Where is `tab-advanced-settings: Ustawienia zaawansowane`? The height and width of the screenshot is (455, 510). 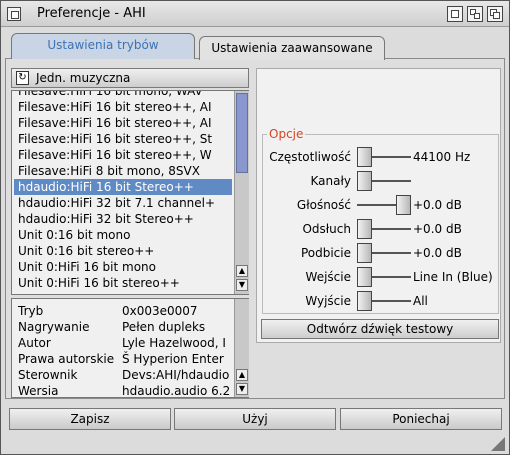 tab-advanced-settings: Ustawienia zaawansowane is located at coordinates (292, 48).